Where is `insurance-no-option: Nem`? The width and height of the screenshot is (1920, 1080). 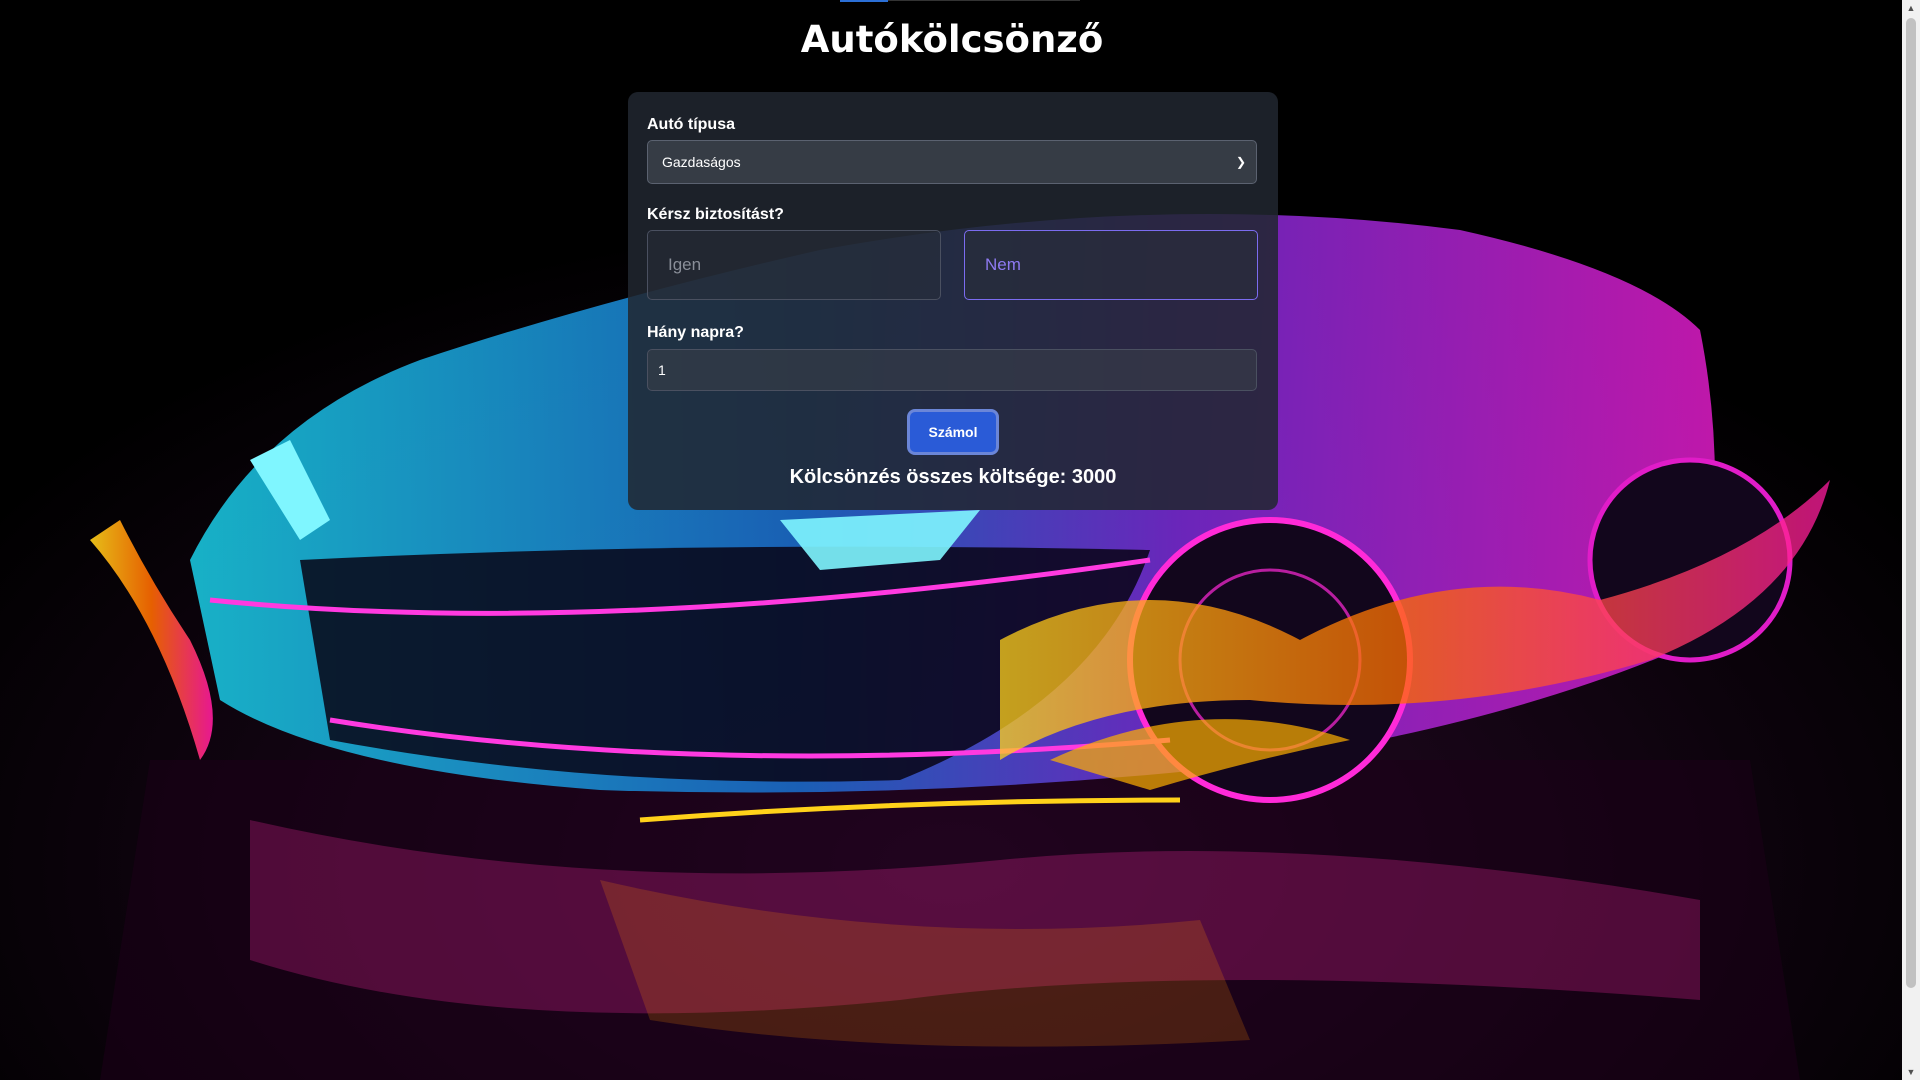 insurance-no-option: Nem is located at coordinates (1111, 265).